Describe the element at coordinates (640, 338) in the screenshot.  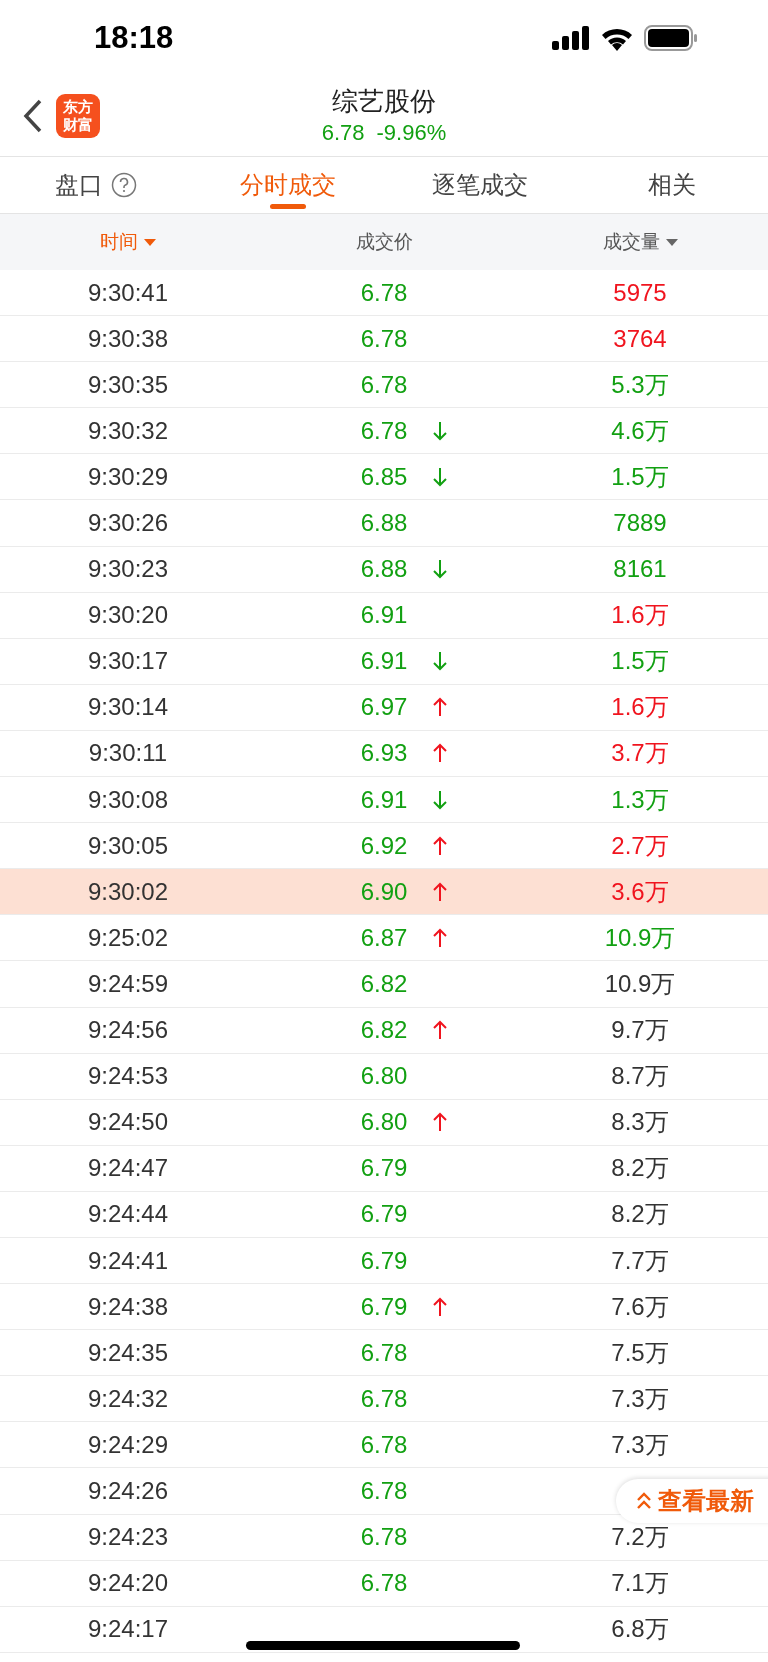
I see `trade-volume: 3764` at that location.